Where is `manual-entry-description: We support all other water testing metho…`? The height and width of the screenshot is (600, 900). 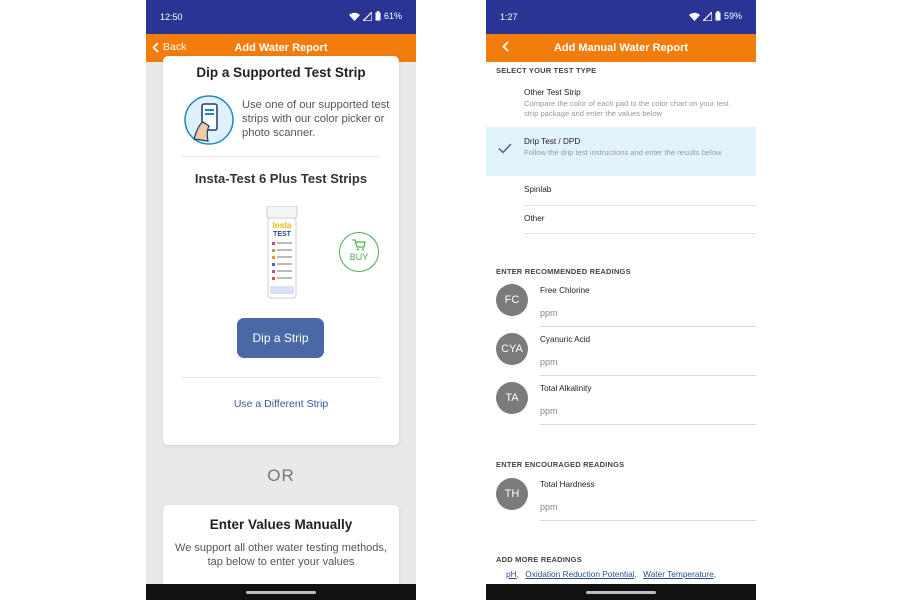 manual-entry-description: We support all other water testing metho… is located at coordinates (281, 555).